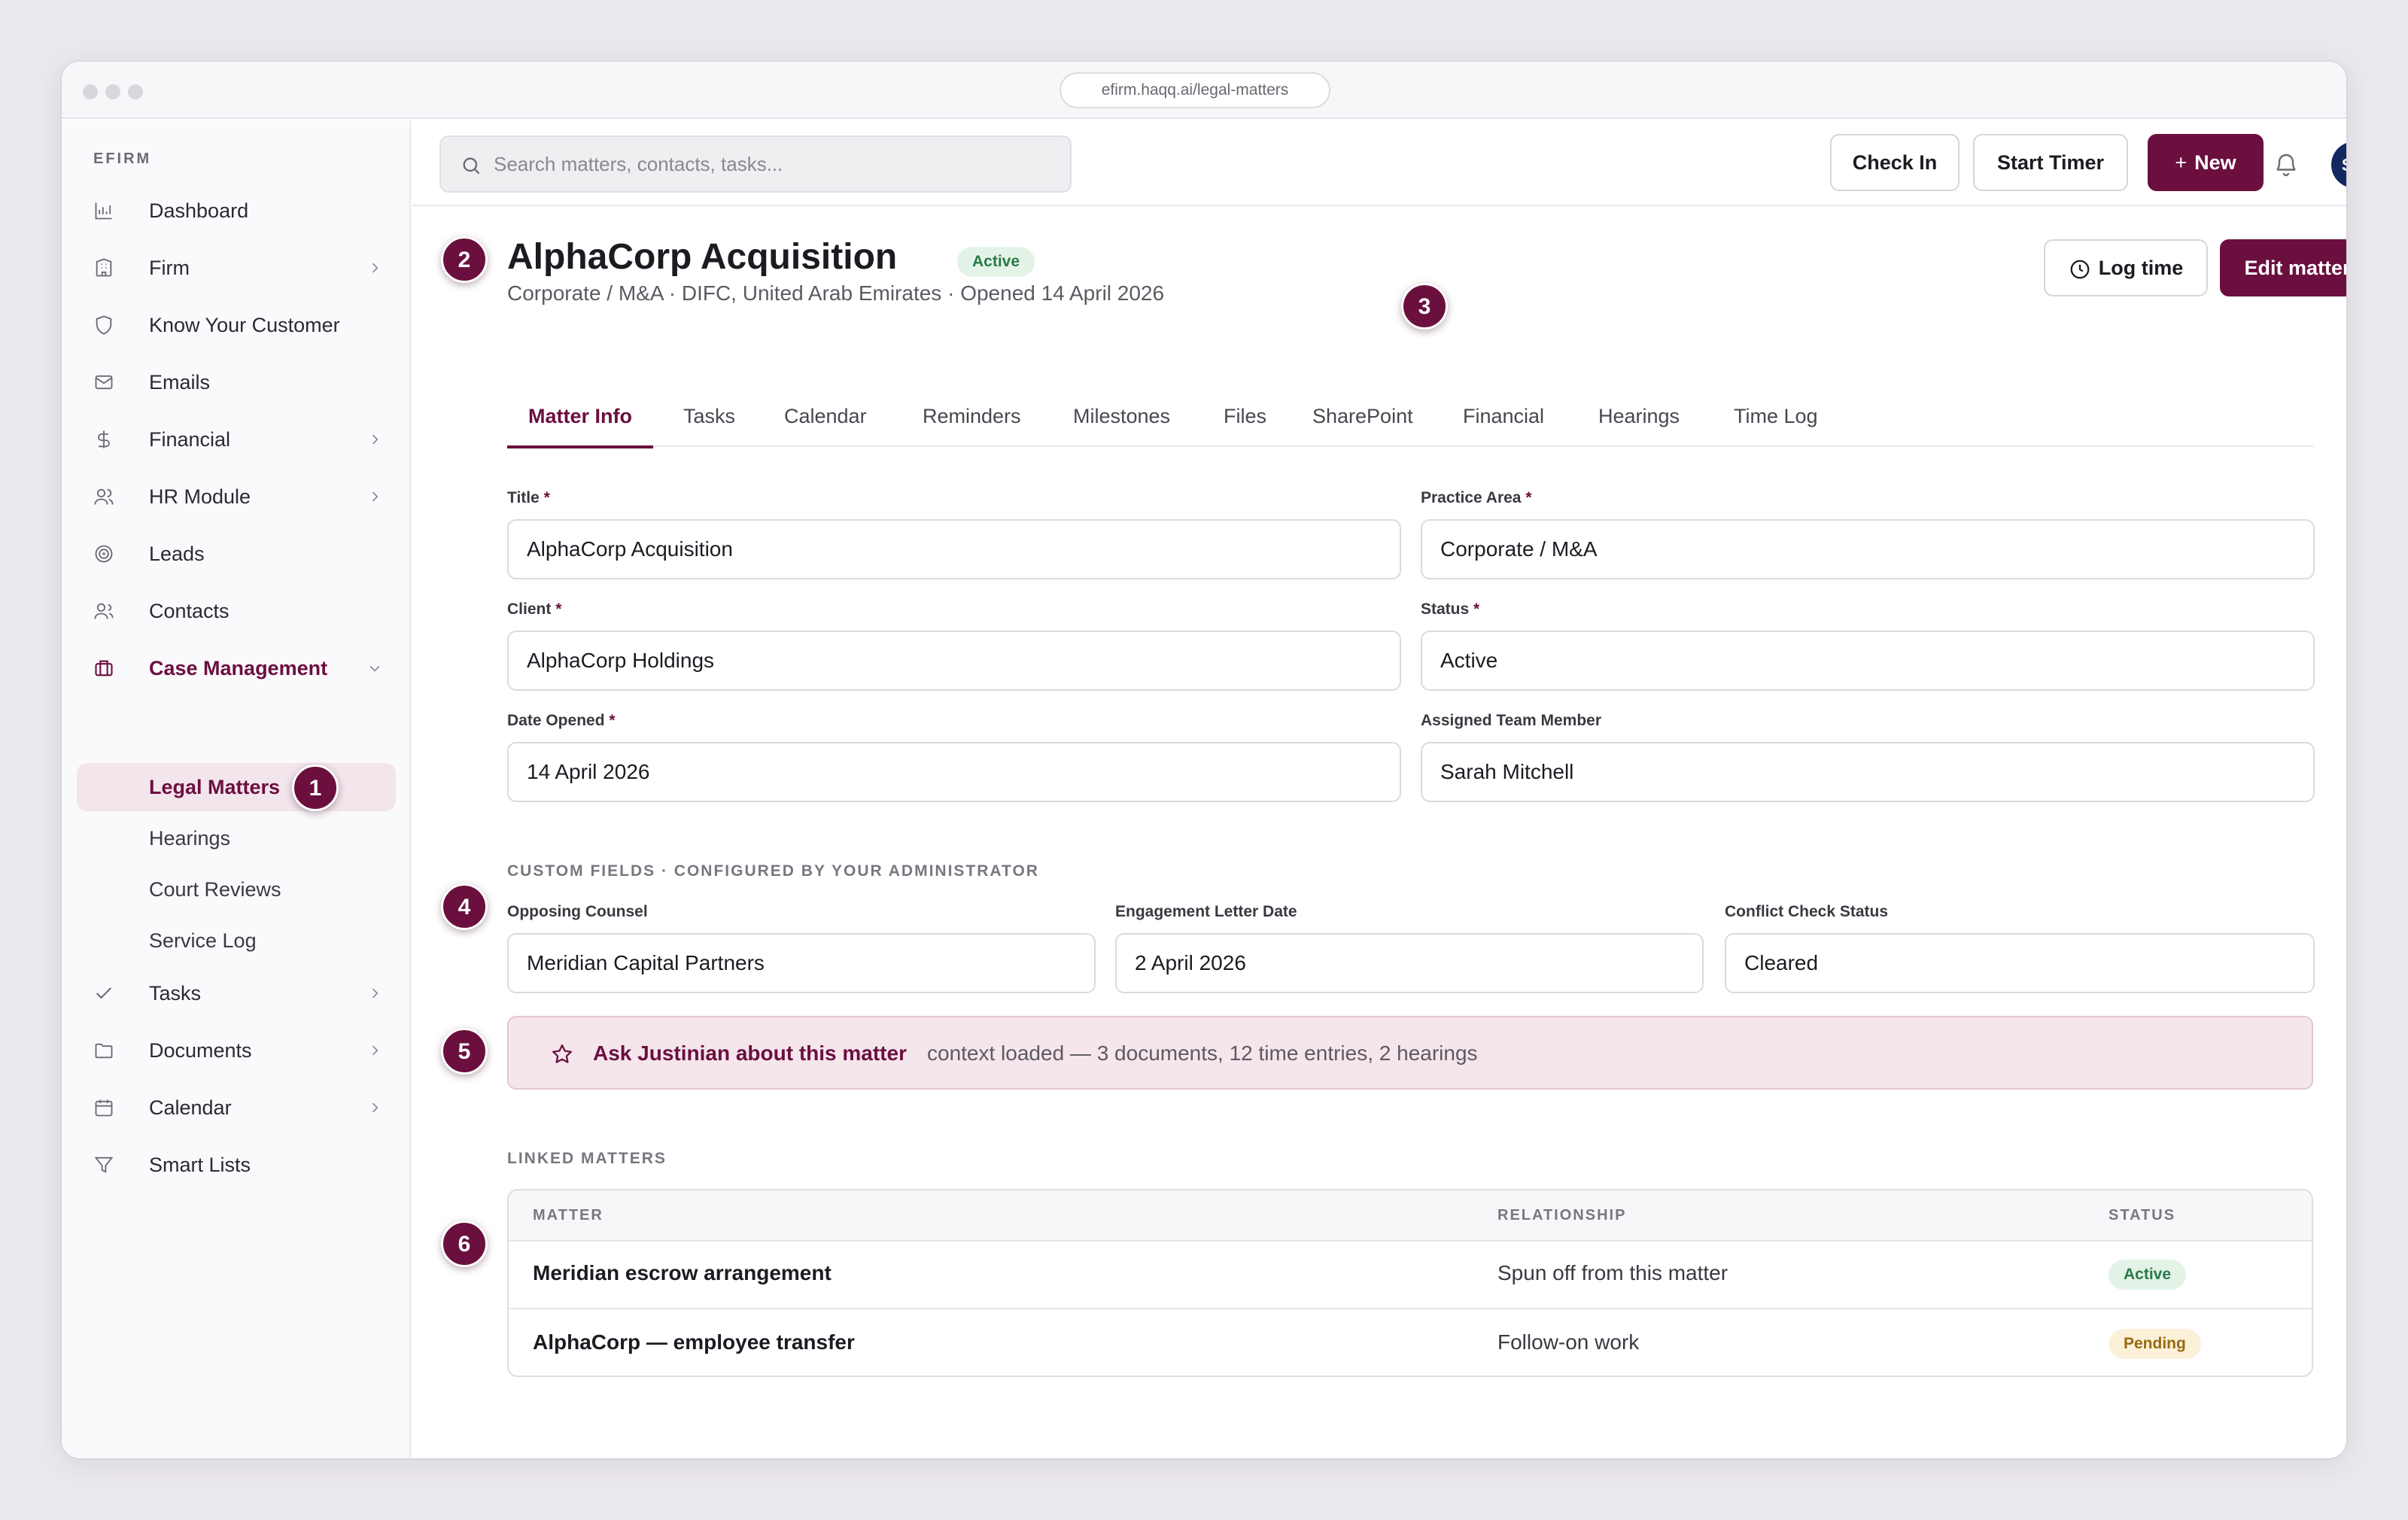 This screenshot has width=2408, height=1520. What do you see at coordinates (1476, 497) in the screenshot?
I see `practice-area-field-label: Practice Area *` at bounding box center [1476, 497].